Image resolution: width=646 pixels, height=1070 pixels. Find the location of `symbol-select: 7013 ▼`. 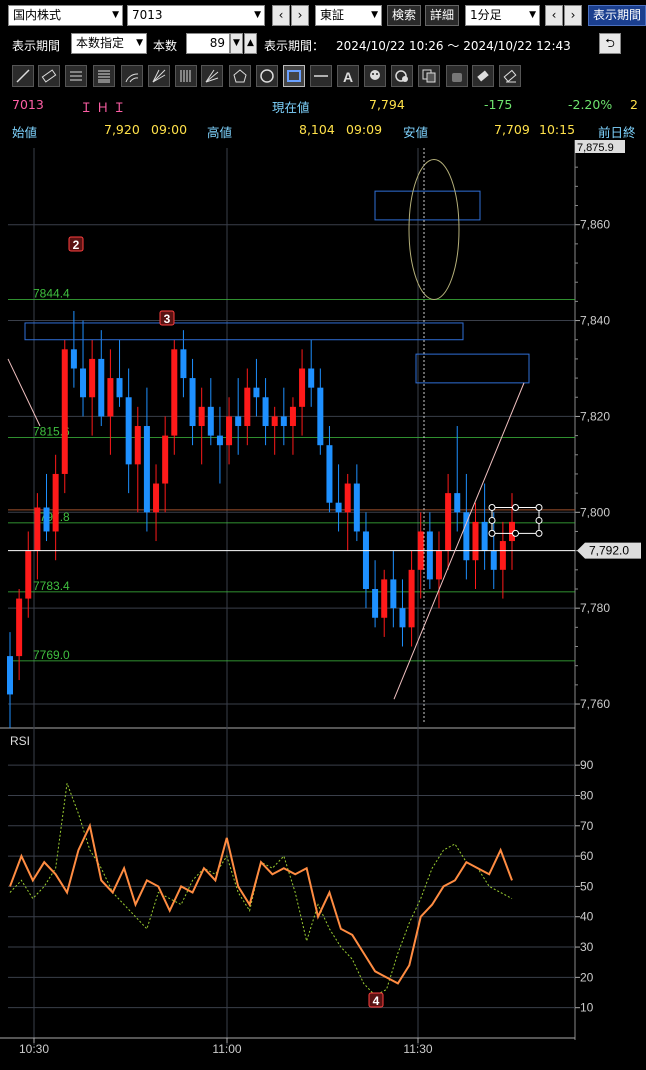

symbol-select: 7013 ▼ is located at coordinates (196, 15).